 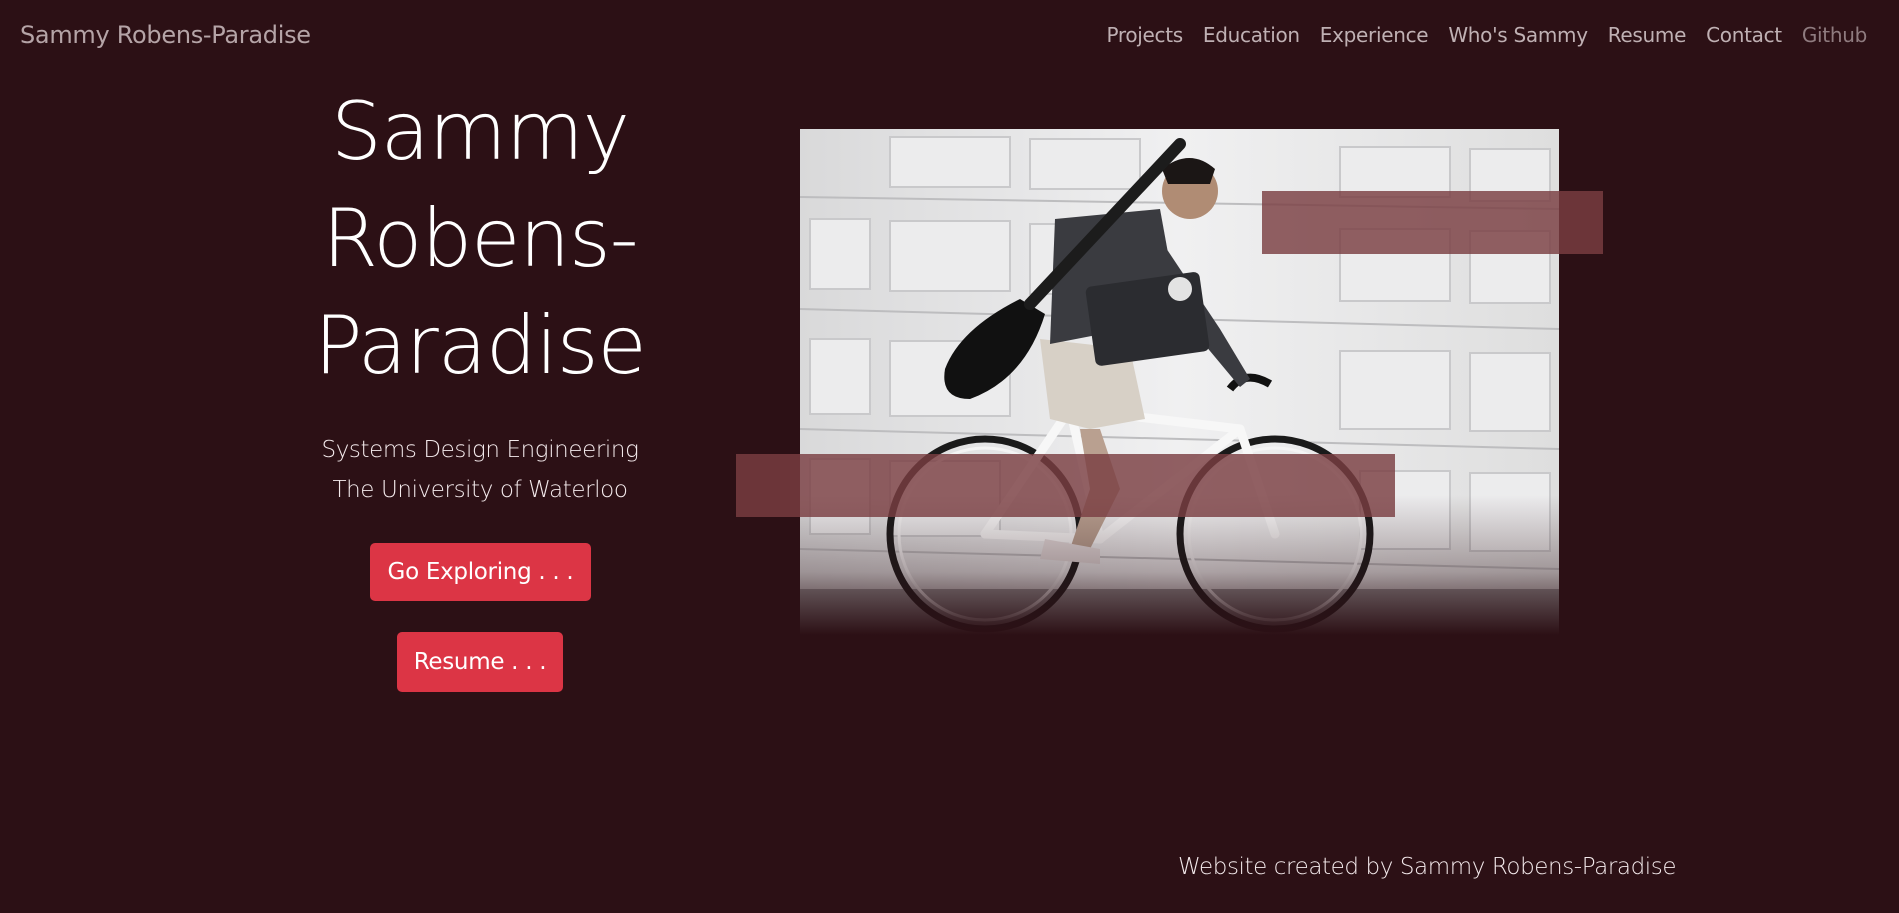 What do you see at coordinates (1647, 35) in the screenshot?
I see `nav-link-resume: Resume` at bounding box center [1647, 35].